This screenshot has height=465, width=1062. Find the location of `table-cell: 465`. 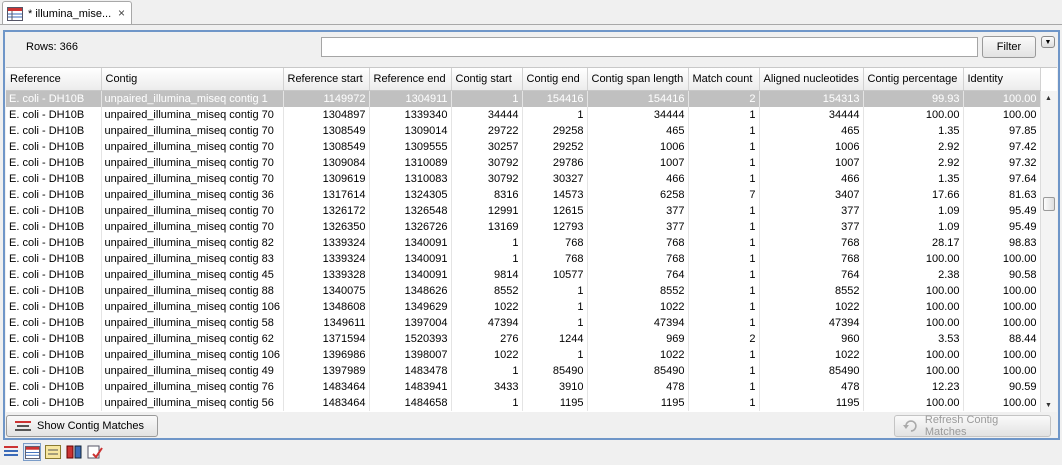

table-cell: 465 is located at coordinates (638, 130).